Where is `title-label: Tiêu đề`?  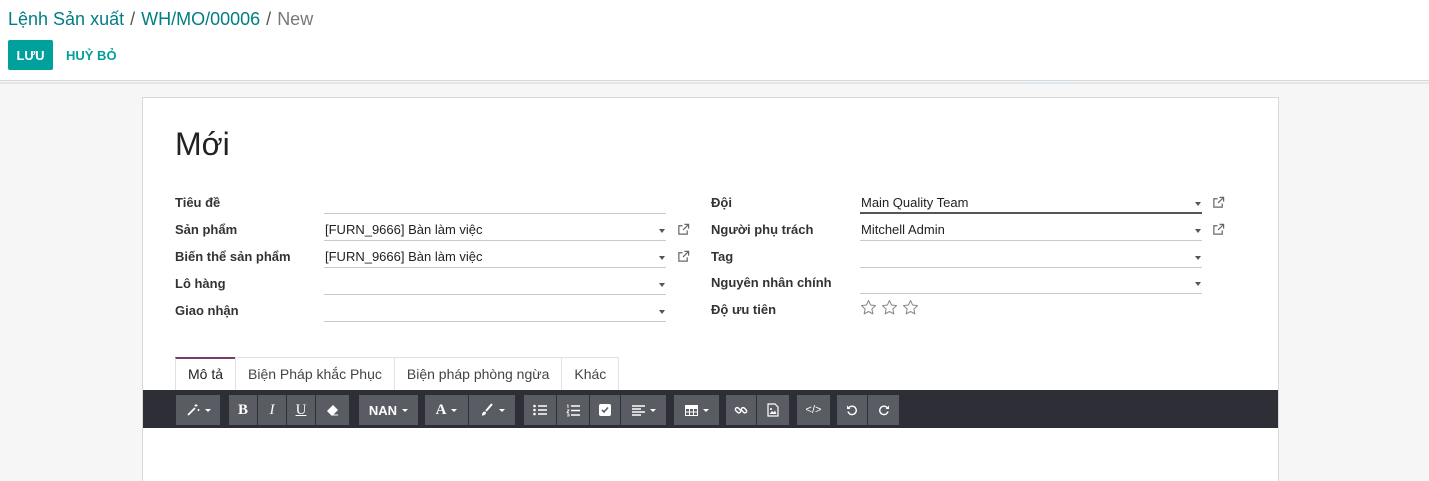
title-label: Tiêu đề is located at coordinates (198, 202).